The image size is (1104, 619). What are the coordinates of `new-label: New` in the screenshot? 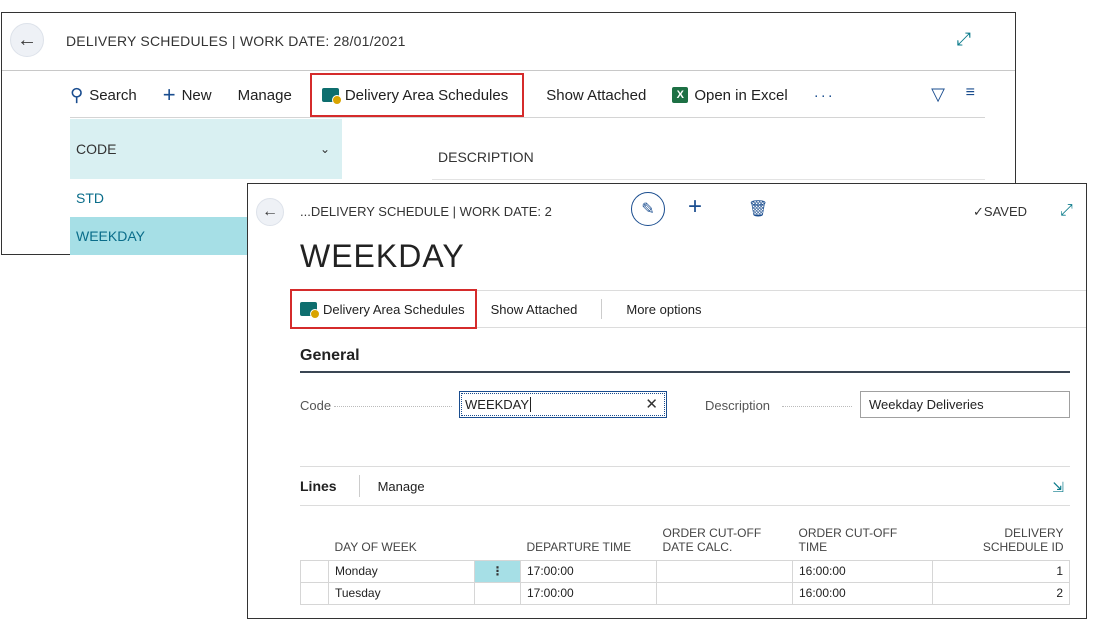 It's located at (196, 95).